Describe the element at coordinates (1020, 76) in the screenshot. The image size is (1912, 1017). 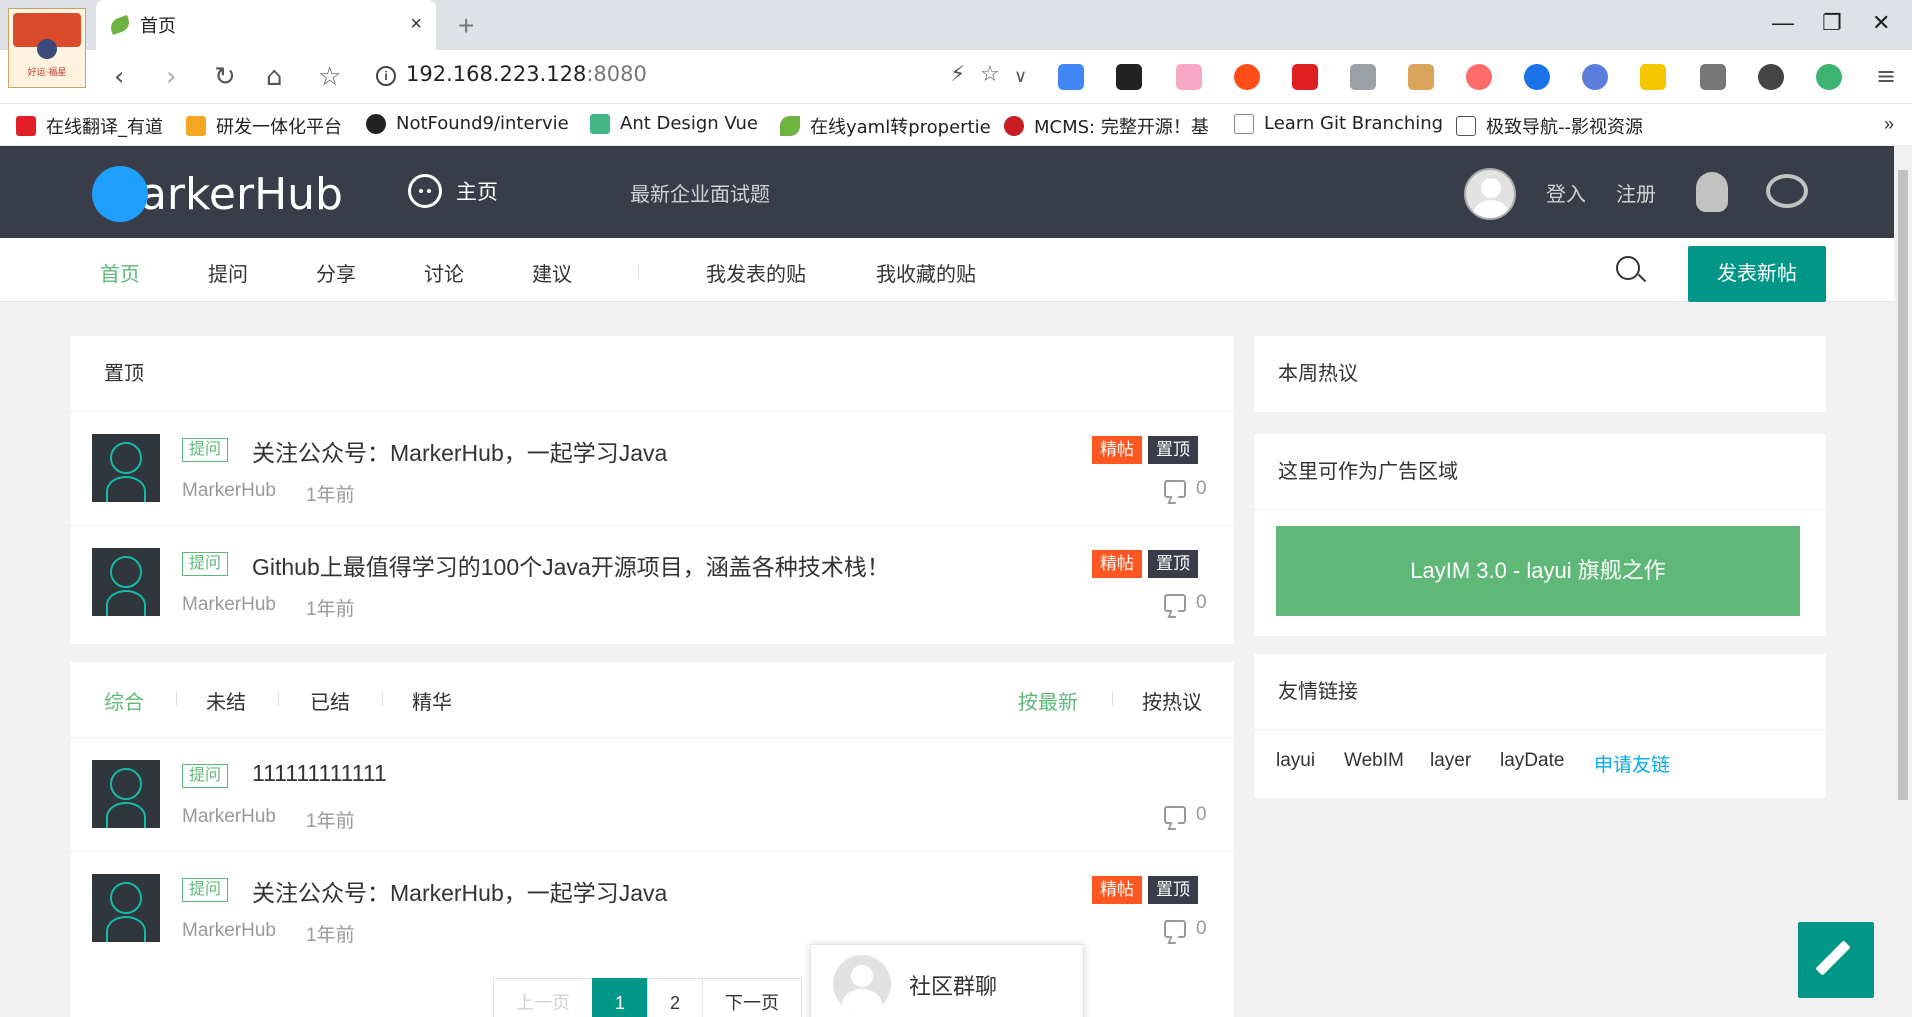
I see `chevron-down-icon: ∨` at that location.